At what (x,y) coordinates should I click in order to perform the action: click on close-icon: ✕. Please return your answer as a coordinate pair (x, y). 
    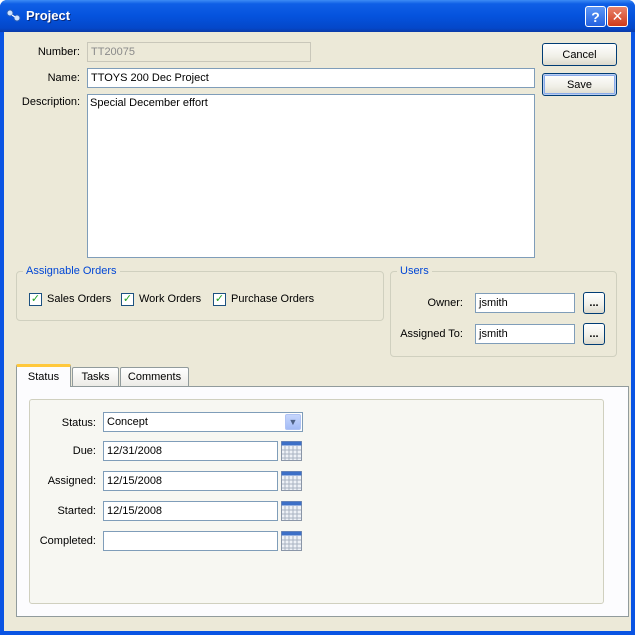
    Looking at the image, I should click on (617, 16).